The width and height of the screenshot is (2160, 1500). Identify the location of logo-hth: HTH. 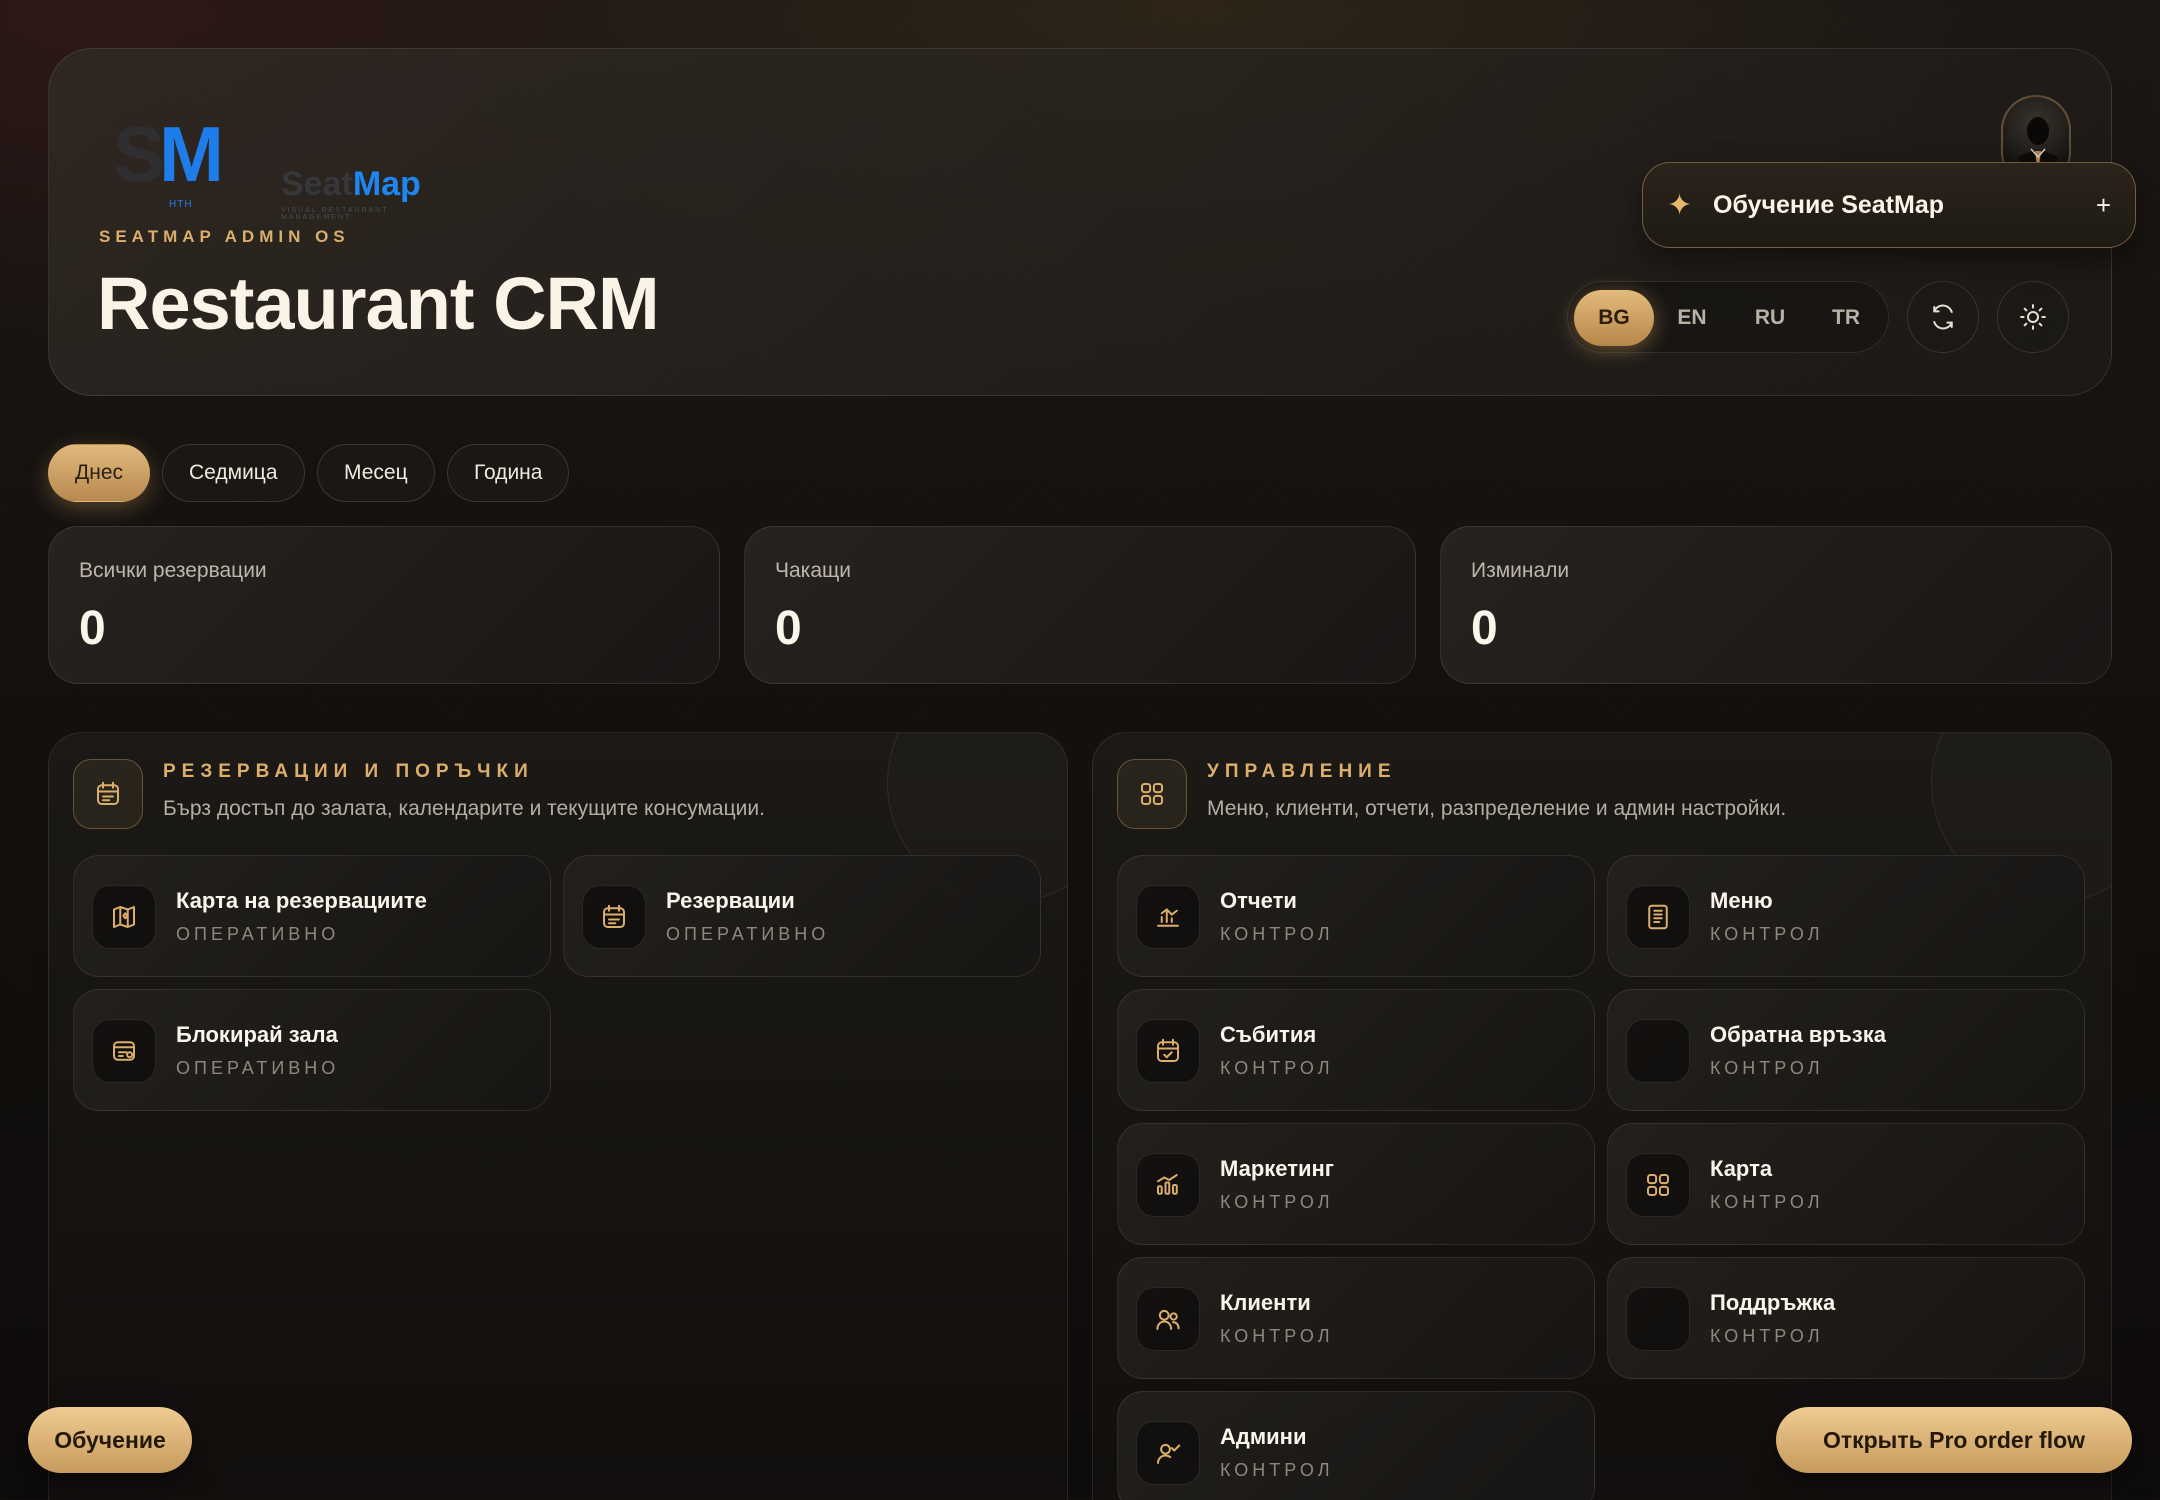
(181, 204).